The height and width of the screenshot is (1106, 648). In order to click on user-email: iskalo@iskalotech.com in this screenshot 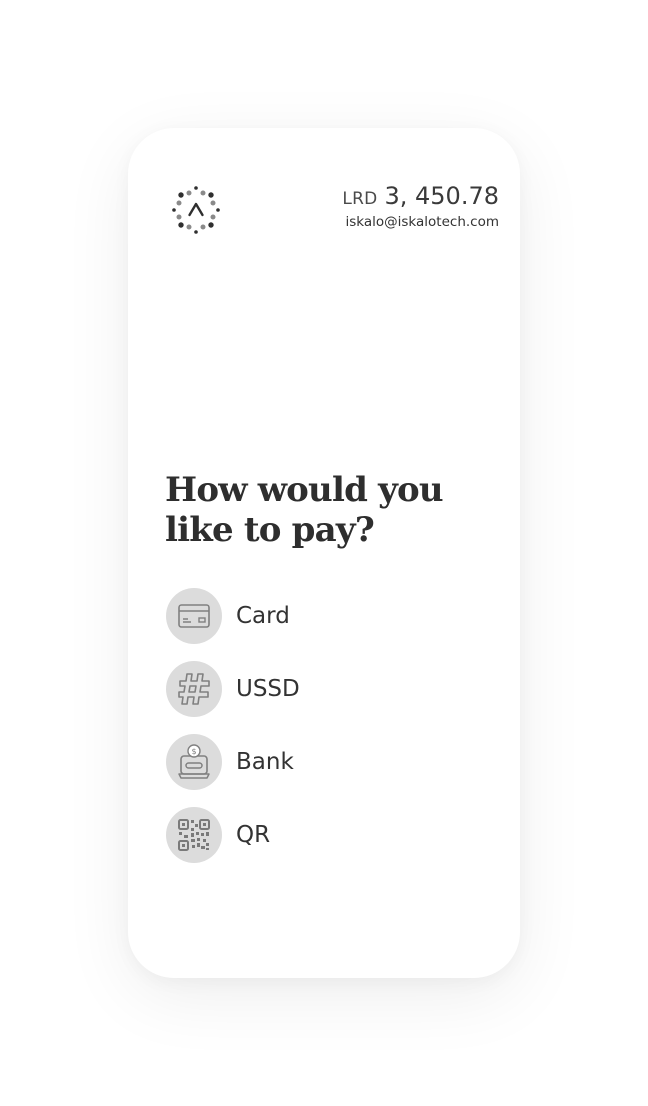, I will do `click(422, 222)`.